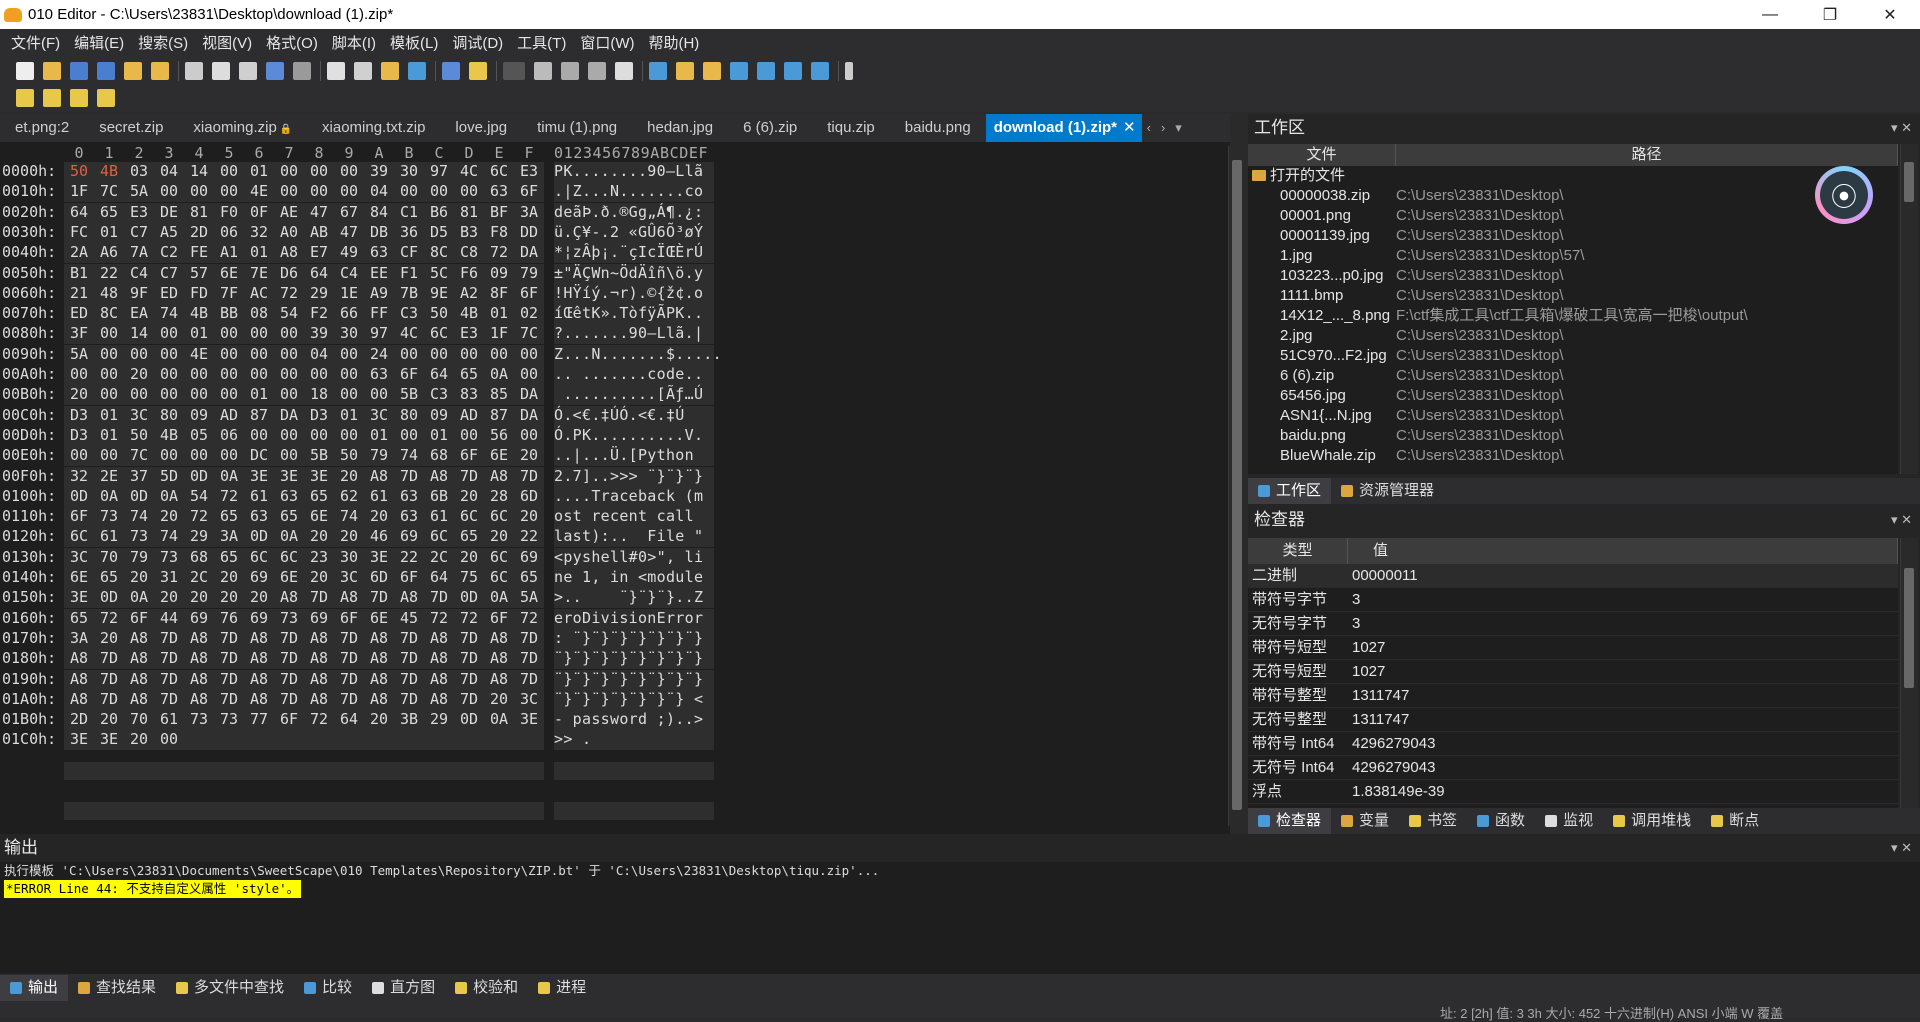  I want to click on hex-byte: 24, so click(379, 355).